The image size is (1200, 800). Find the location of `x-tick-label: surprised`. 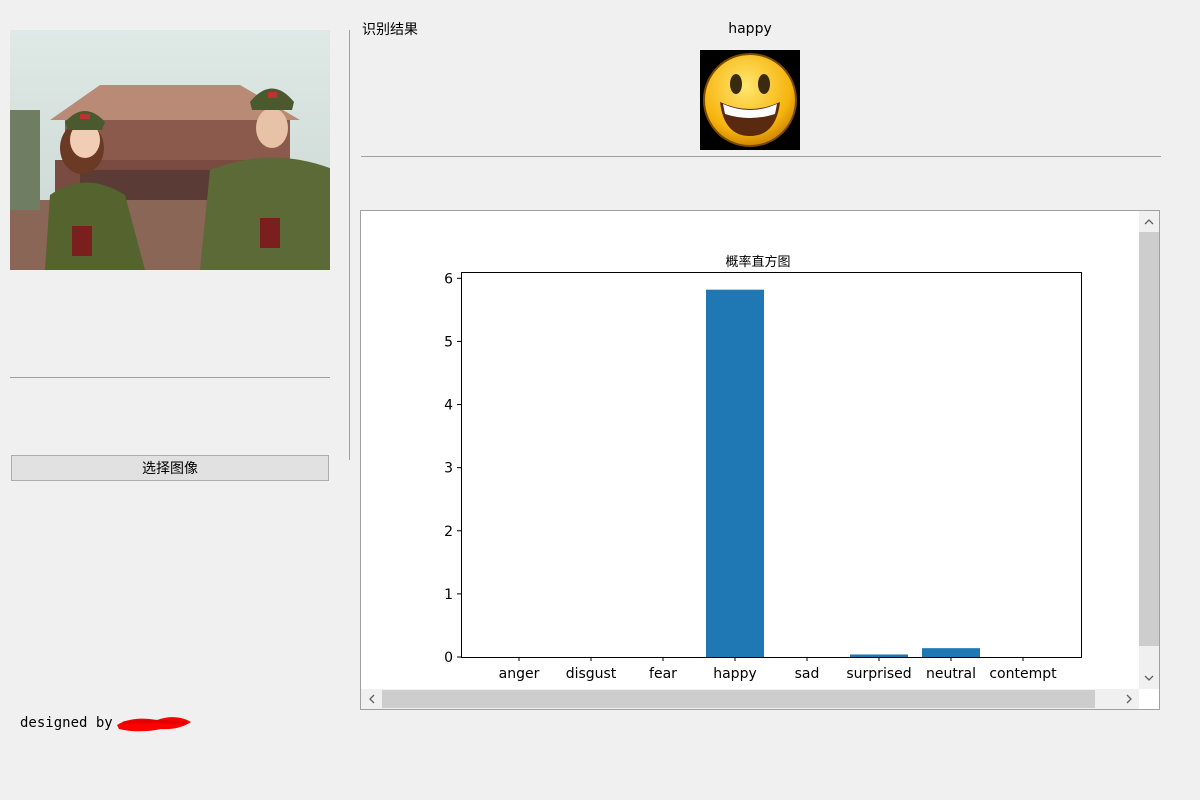

x-tick-label: surprised is located at coordinates (878, 674).